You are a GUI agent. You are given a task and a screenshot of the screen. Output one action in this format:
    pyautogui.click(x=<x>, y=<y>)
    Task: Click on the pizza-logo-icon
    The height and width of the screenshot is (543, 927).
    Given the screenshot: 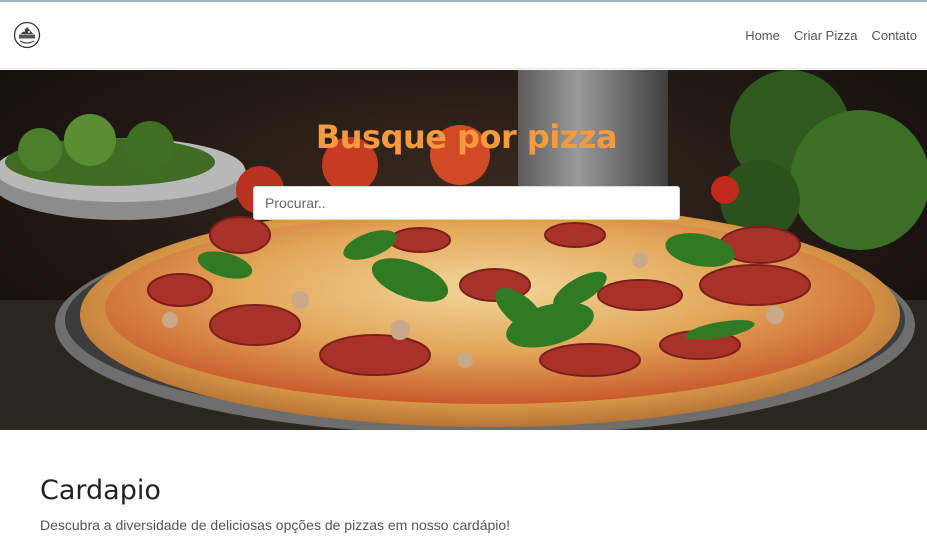 What is the action you would take?
    pyautogui.click(x=27, y=35)
    